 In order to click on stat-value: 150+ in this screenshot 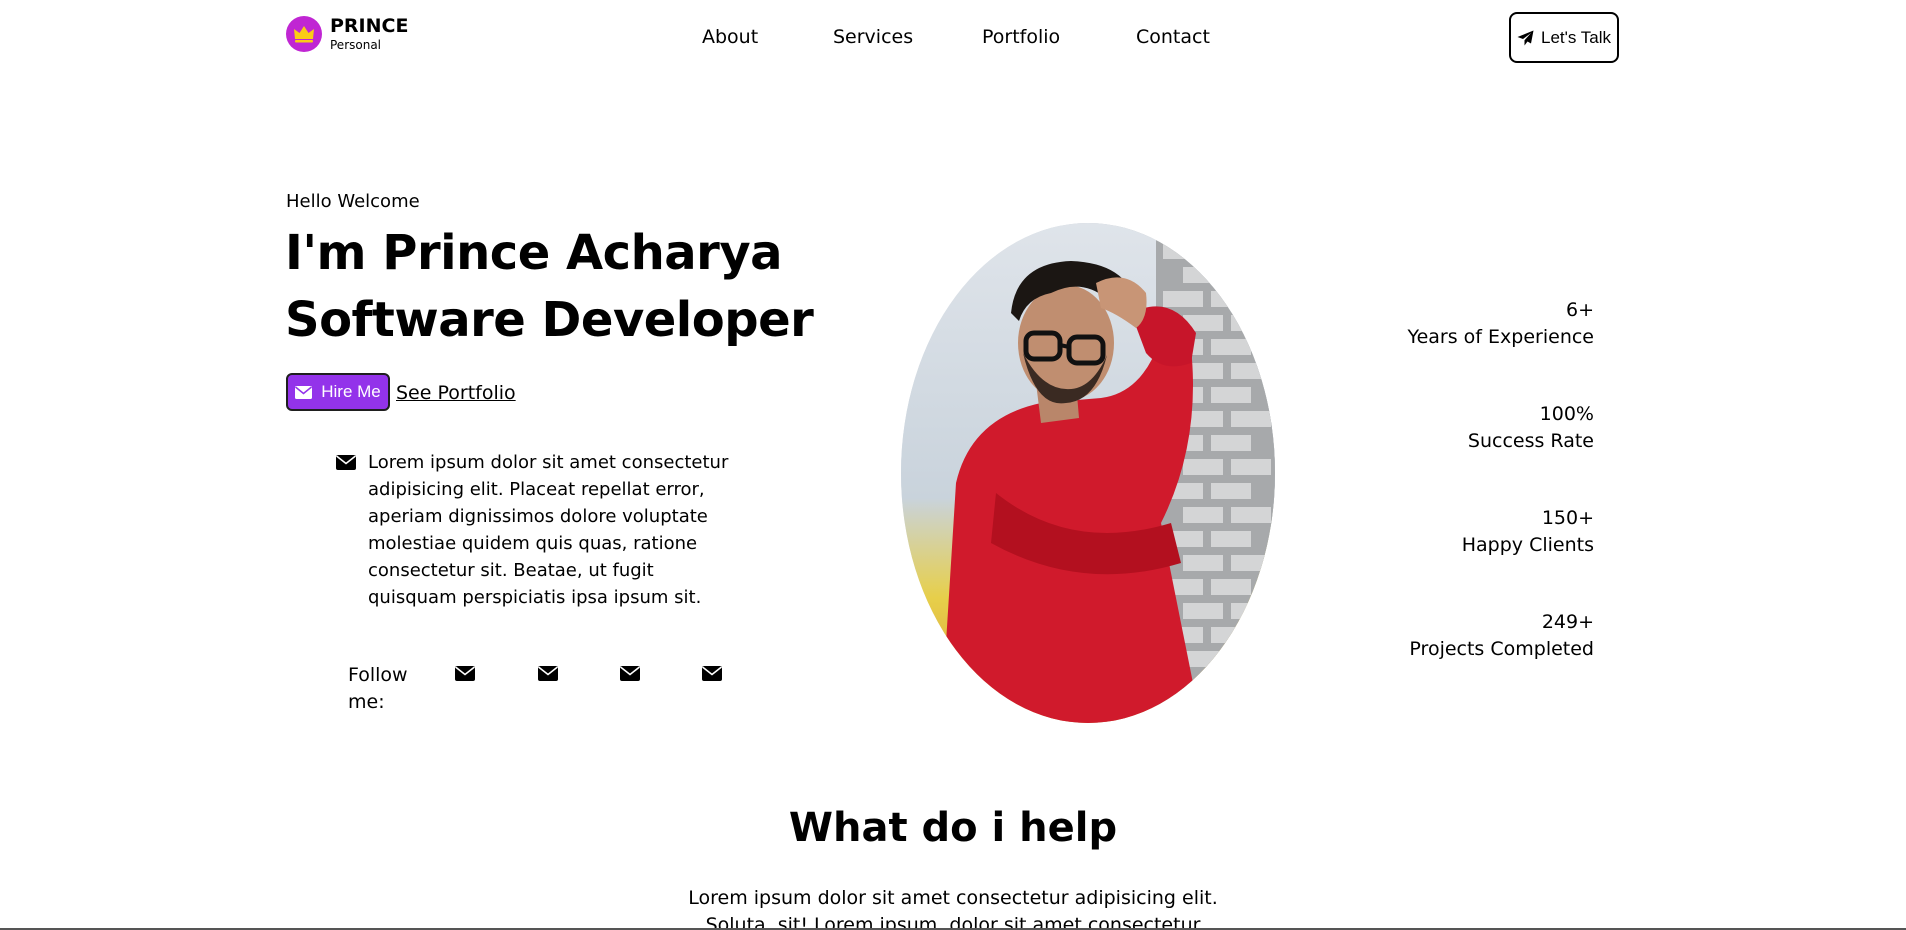, I will do `click(1567, 518)`.